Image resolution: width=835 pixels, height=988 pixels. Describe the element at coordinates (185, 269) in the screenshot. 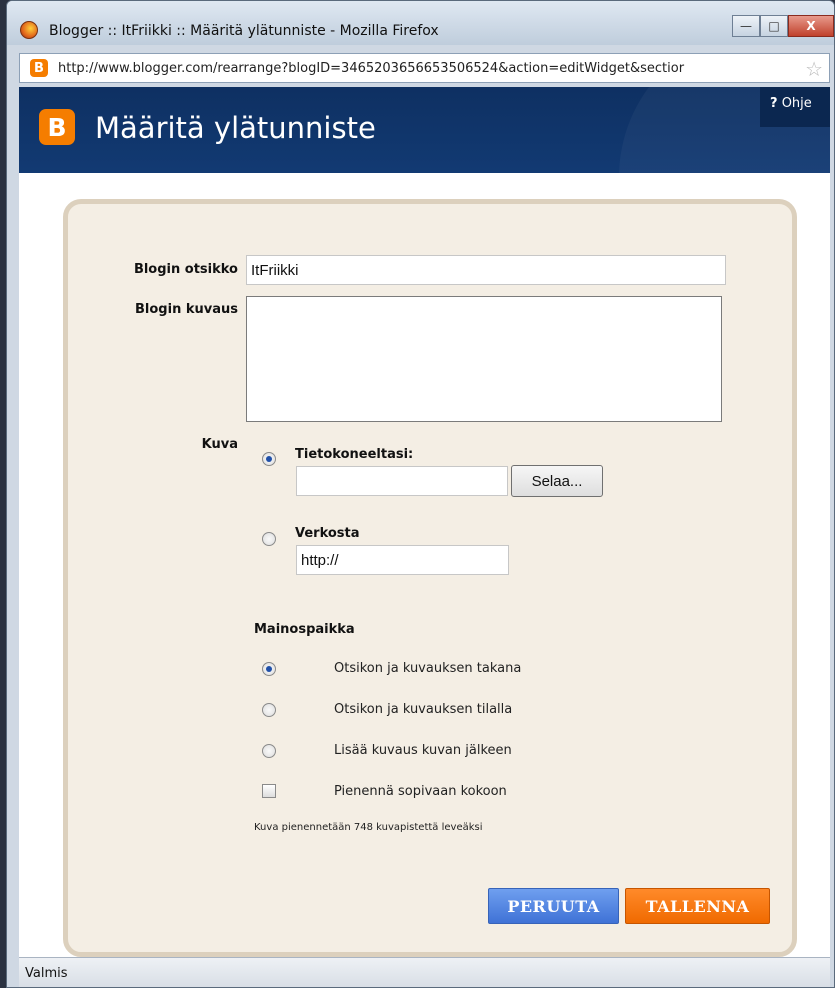

I see `blog-title-label: Blogin otsikko` at that location.